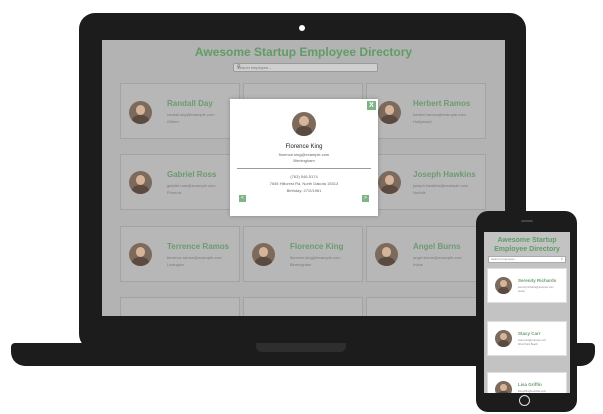 The height and width of the screenshot is (414, 603). I want to click on modal-avatar, so click(304, 124).